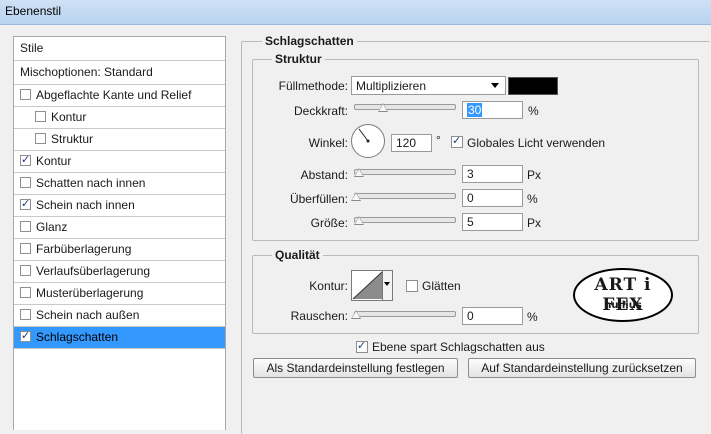 The height and width of the screenshot is (434, 711). I want to click on winkel-input: 120, so click(411, 143).